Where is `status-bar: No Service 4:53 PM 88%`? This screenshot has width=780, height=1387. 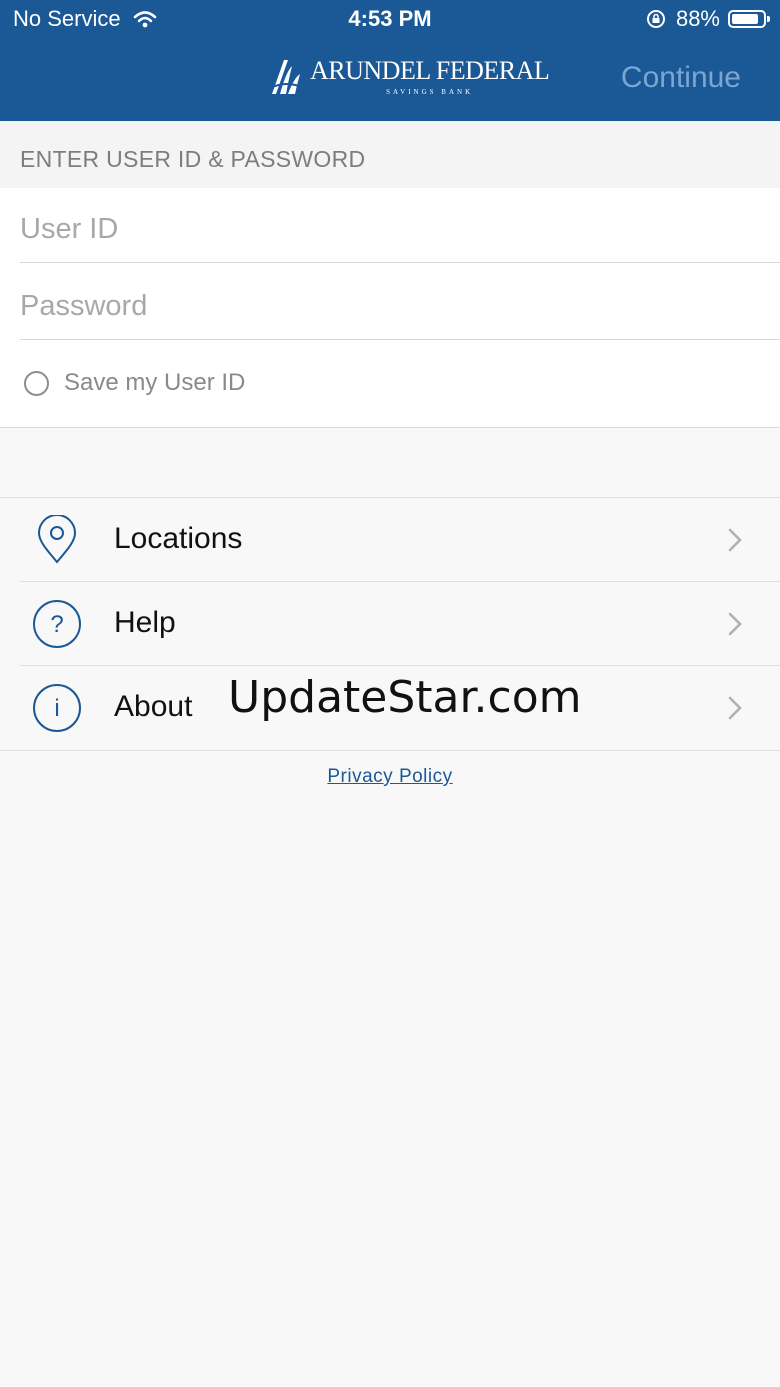
status-bar: No Service 4:53 PM 88% is located at coordinates (390, 20).